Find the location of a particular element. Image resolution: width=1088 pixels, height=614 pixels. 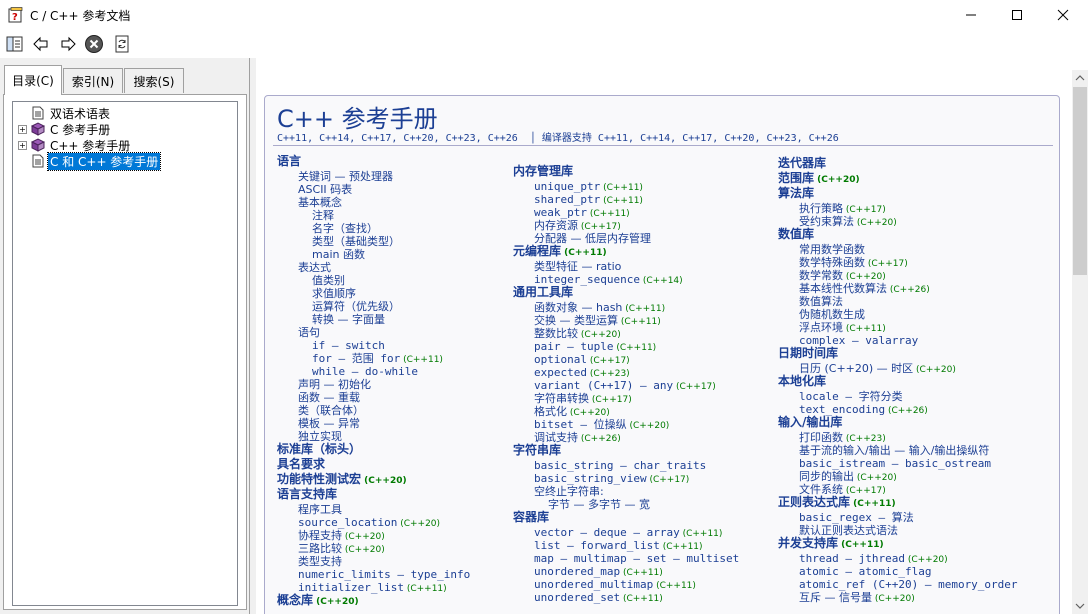

link-text: 容器库 is located at coordinates (531, 517).